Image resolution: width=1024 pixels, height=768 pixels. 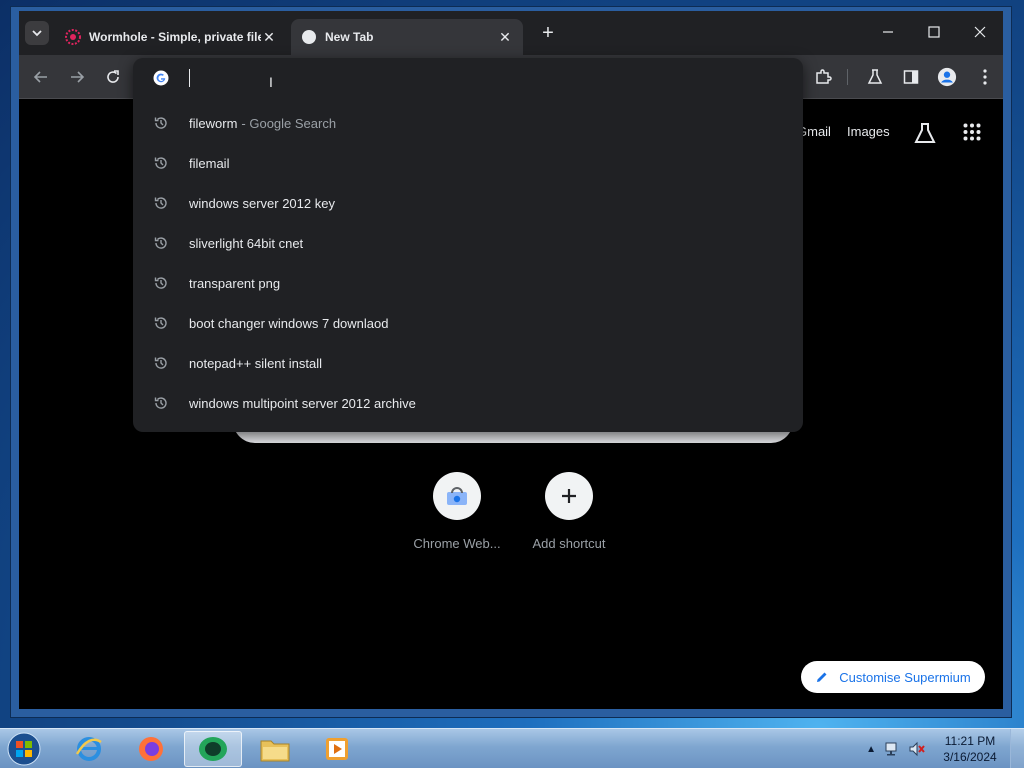 I want to click on taskbar-media-player, so click(x=337, y=749).